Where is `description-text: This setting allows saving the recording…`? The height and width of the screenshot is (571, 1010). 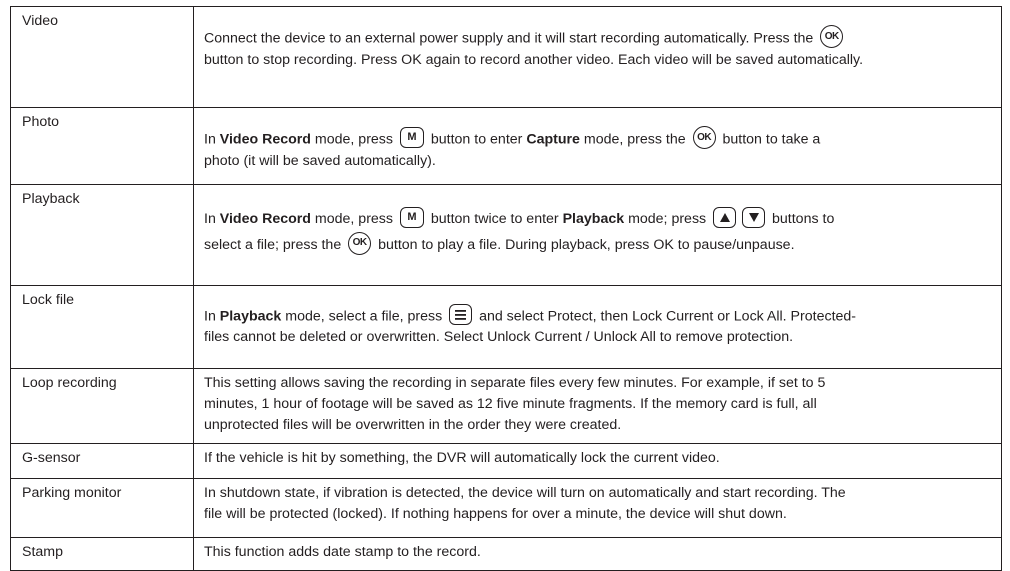
description-text: This setting allows saving the recording… is located at coordinates (515, 383).